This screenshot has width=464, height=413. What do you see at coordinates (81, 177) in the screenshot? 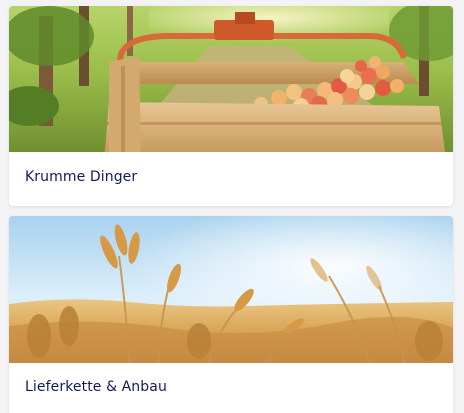
I see `card-label: Krumme Dinger` at bounding box center [81, 177].